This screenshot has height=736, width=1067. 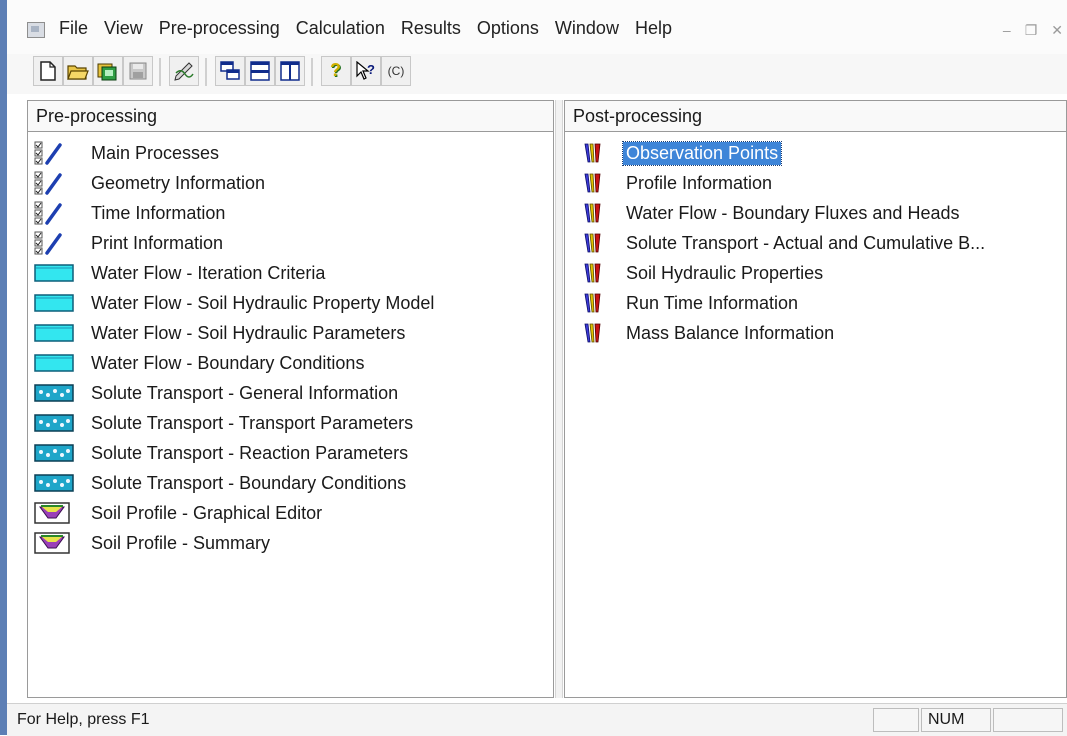 I want to click on list-item: Solute Transport - Transport Parameters, so click(x=290, y=423).